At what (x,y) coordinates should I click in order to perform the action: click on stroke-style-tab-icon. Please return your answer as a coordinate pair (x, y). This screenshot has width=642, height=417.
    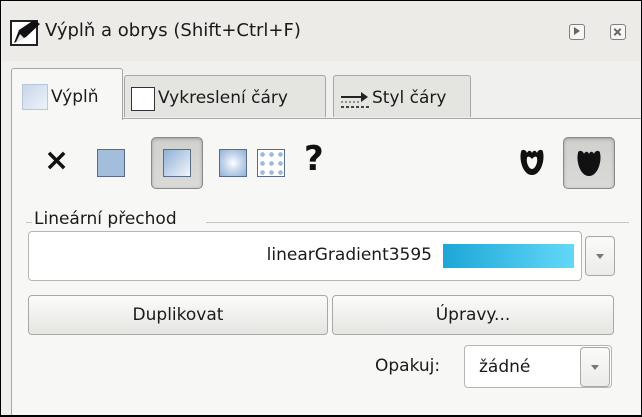
    Looking at the image, I should click on (355, 100).